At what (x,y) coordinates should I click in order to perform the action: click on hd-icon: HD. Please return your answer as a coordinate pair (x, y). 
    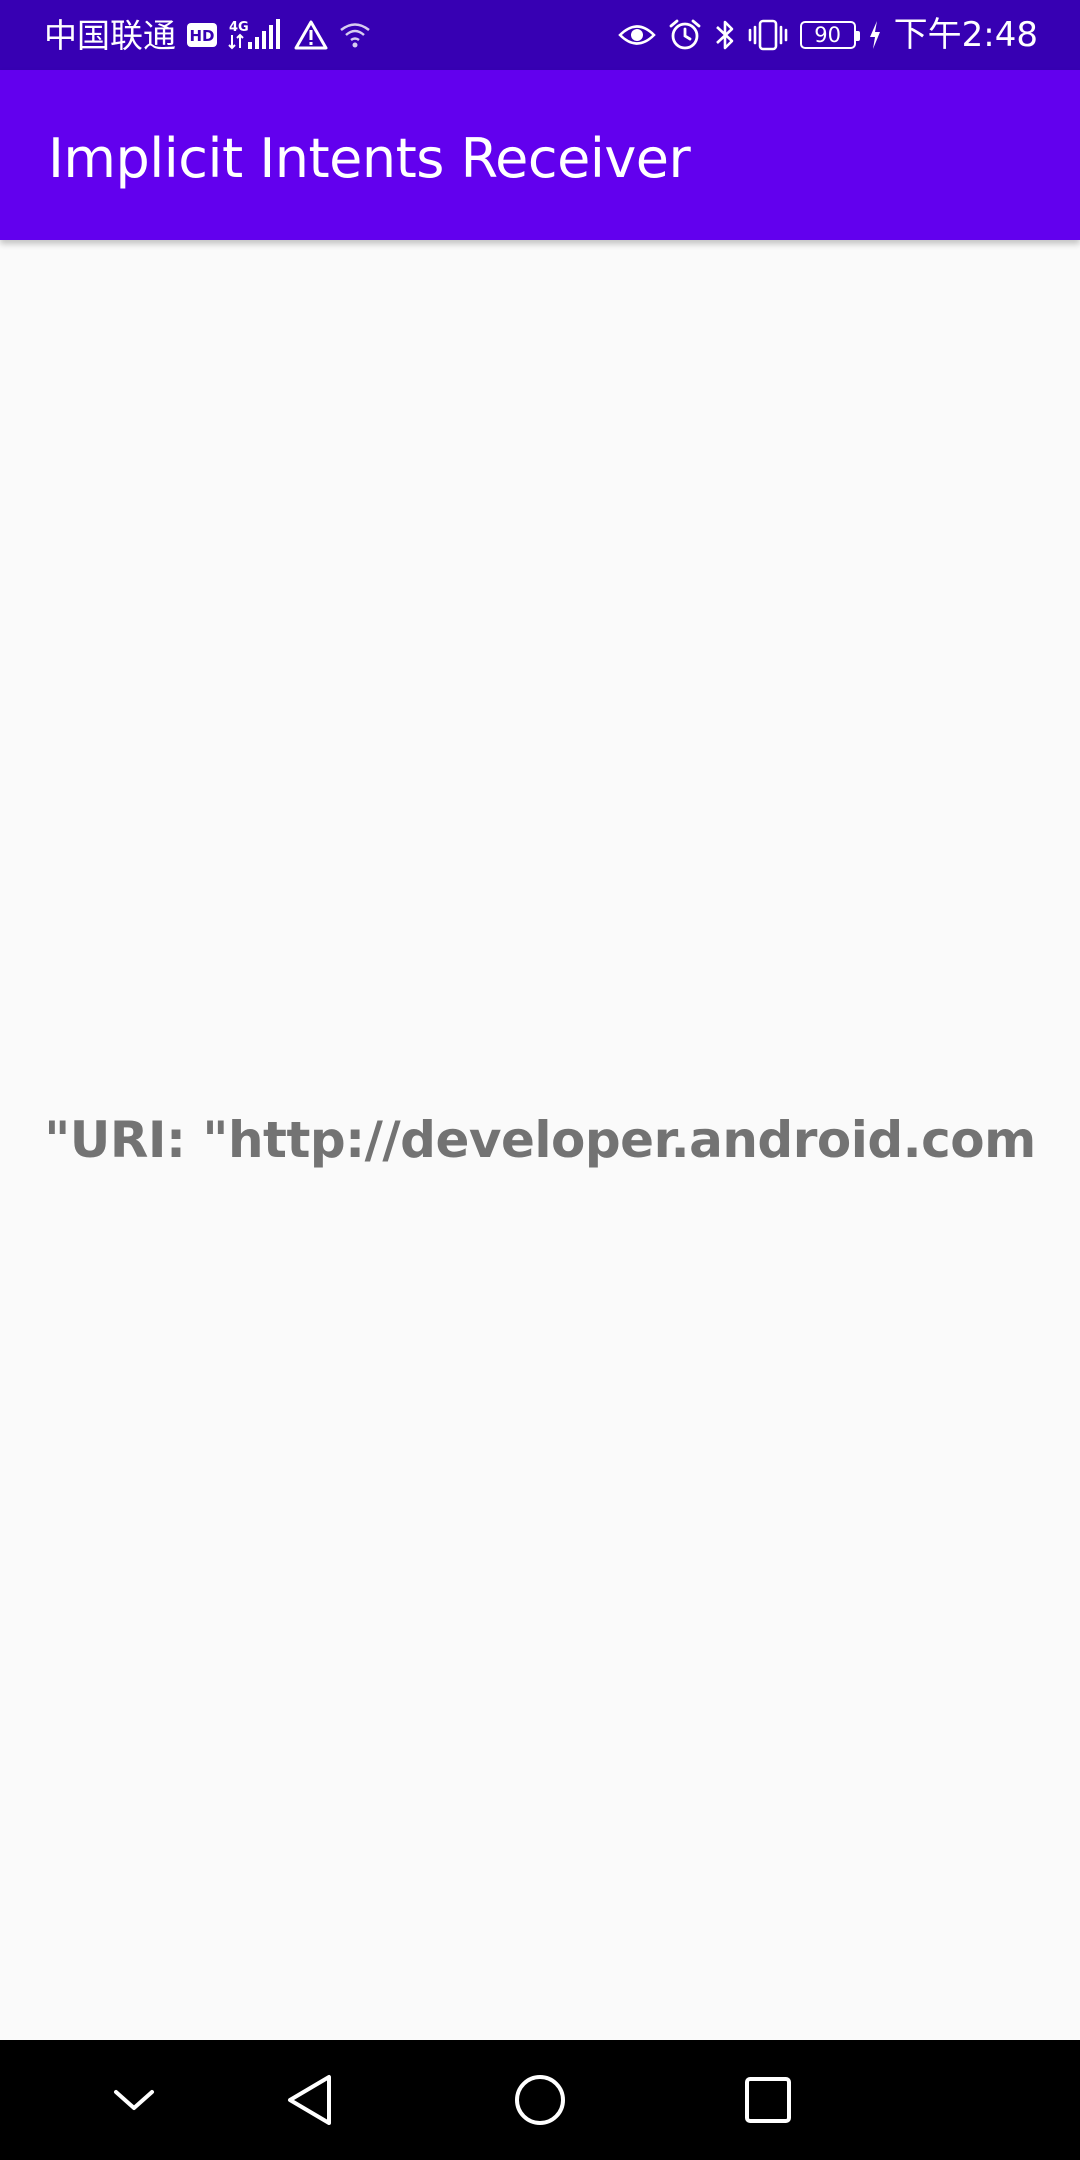
    Looking at the image, I should click on (202, 35).